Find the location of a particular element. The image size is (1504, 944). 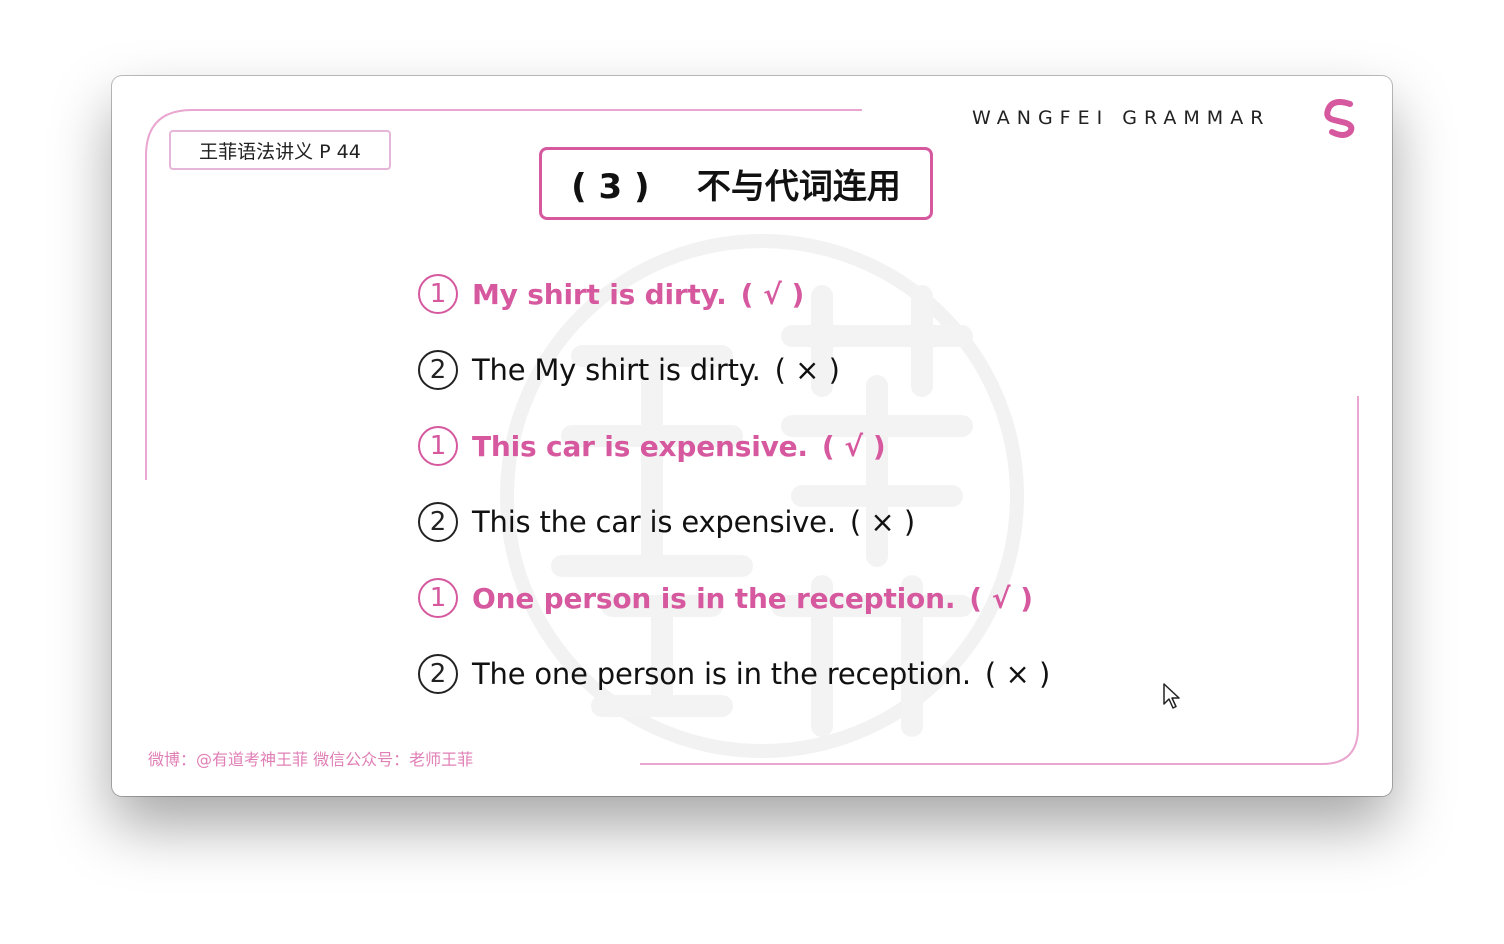

example-sentence: My shirt is dirty. is located at coordinates (599, 294).